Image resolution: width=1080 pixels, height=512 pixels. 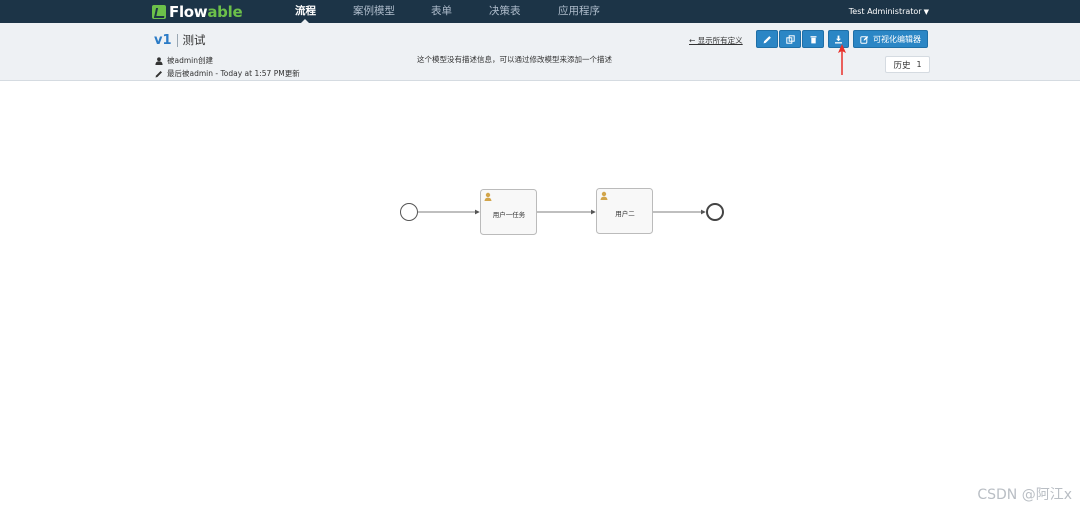 What do you see at coordinates (842, 59) in the screenshot?
I see `annotation-arrow-icon` at bounding box center [842, 59].